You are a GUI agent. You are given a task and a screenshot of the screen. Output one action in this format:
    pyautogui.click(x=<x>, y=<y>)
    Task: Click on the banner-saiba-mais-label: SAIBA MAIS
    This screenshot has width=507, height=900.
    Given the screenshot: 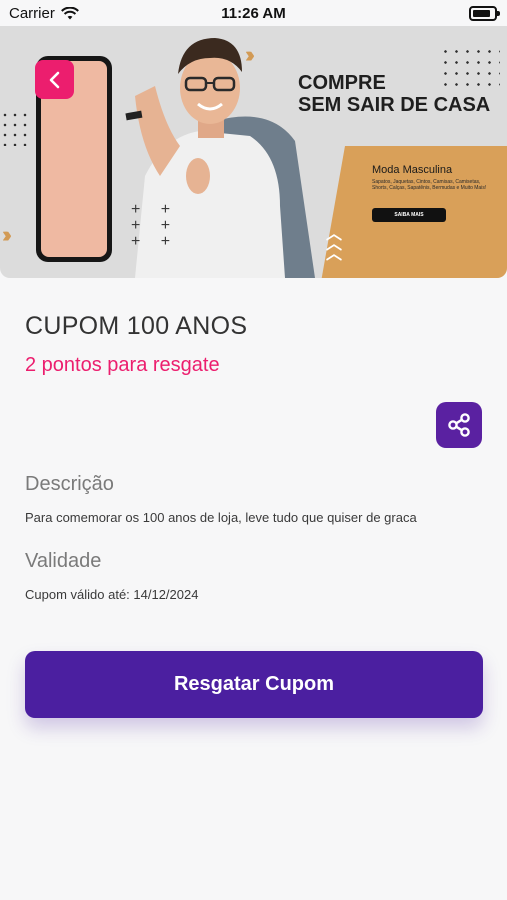 What is the action you would take?
    pyautogui.click(x=409, y=215)
    